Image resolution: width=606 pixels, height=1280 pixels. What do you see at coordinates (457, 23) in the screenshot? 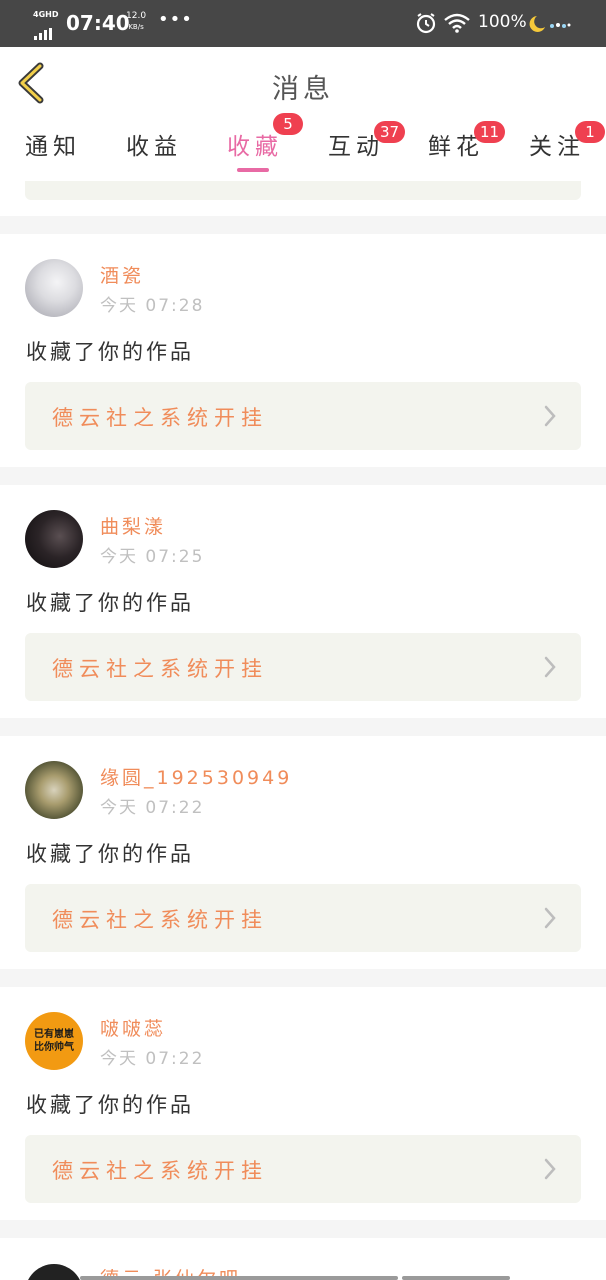
I see `wifi-icon` at bounding box center [457, 23].